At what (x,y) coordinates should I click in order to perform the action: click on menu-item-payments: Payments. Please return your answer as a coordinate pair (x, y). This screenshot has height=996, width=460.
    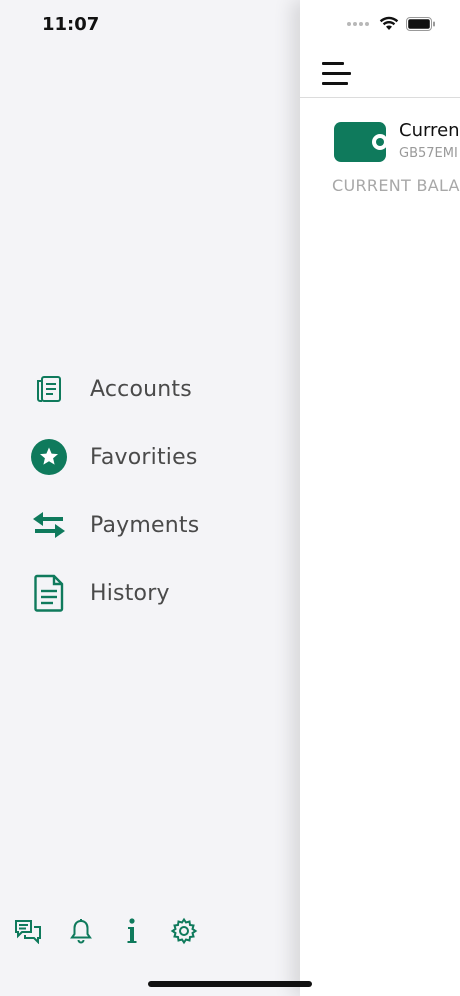
    Looking at the image, I should click on (158, 525).